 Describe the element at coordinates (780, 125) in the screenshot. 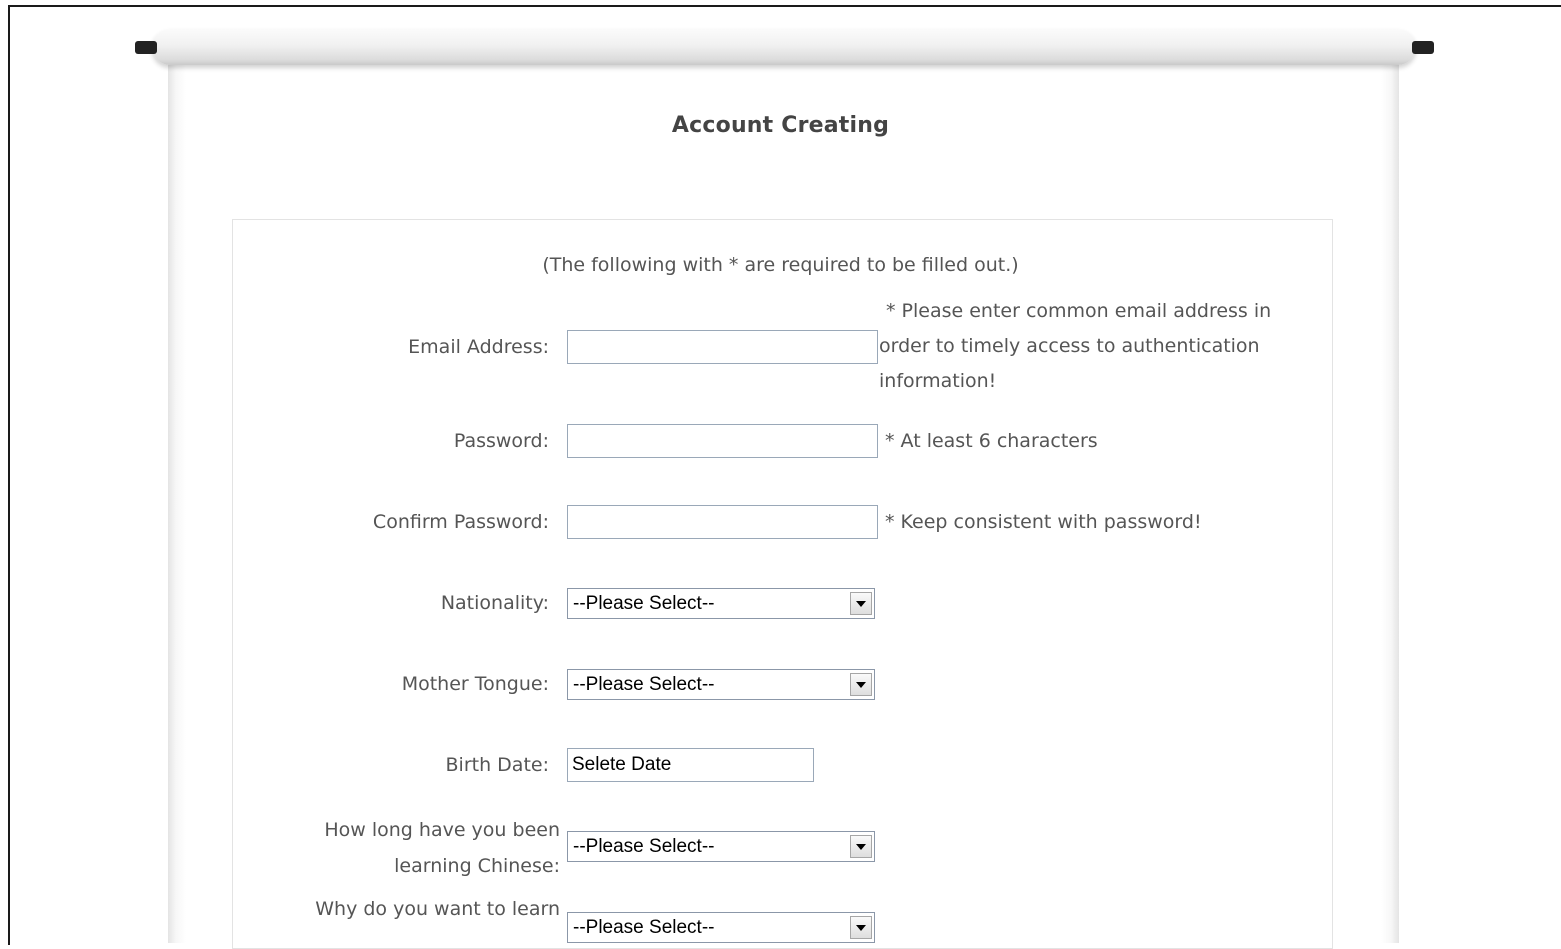

I see `page-title: Account Creating` at that location.